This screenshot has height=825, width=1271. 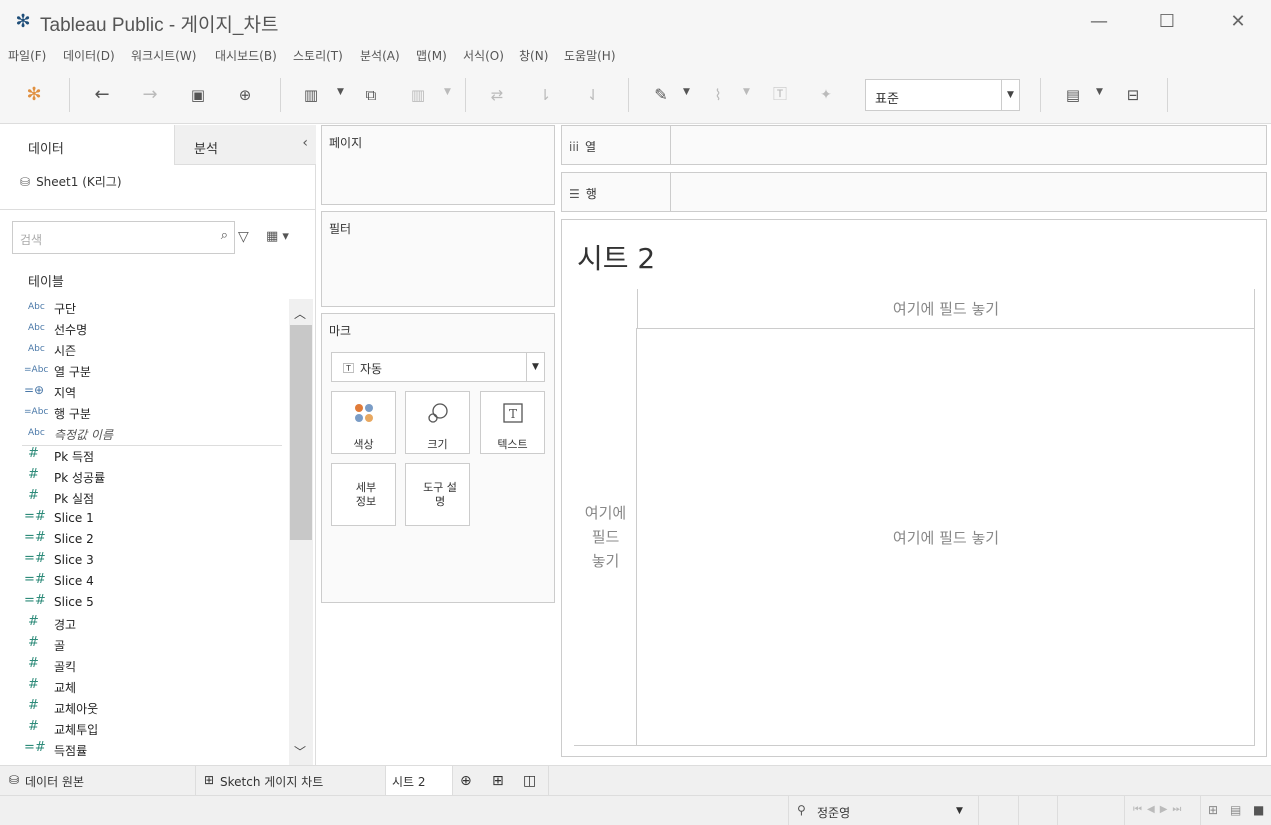 What do you see at coordinates (144, 518) in the screenshot?
I see `field-item: =# Slice 1` at bounding box center [144, 518].